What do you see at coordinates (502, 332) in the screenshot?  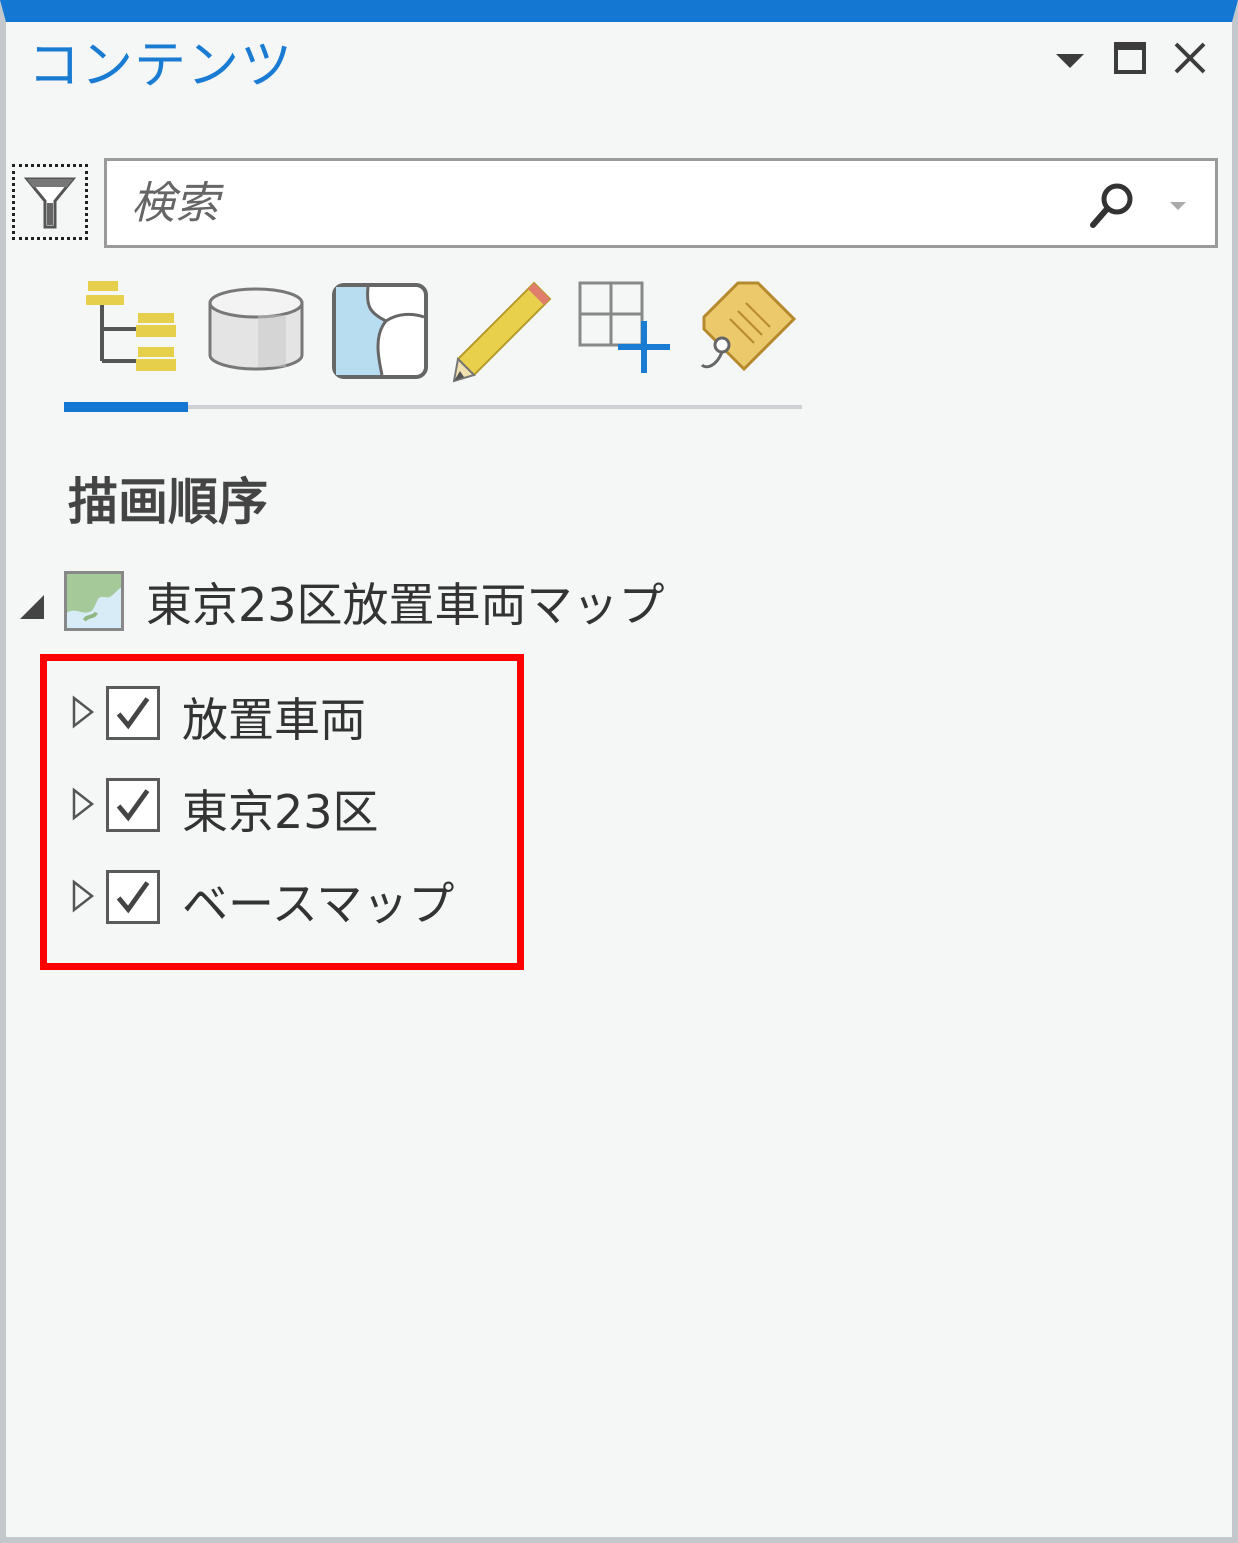 I see `editing-pencil-icon` at bounding box center [502, 332].